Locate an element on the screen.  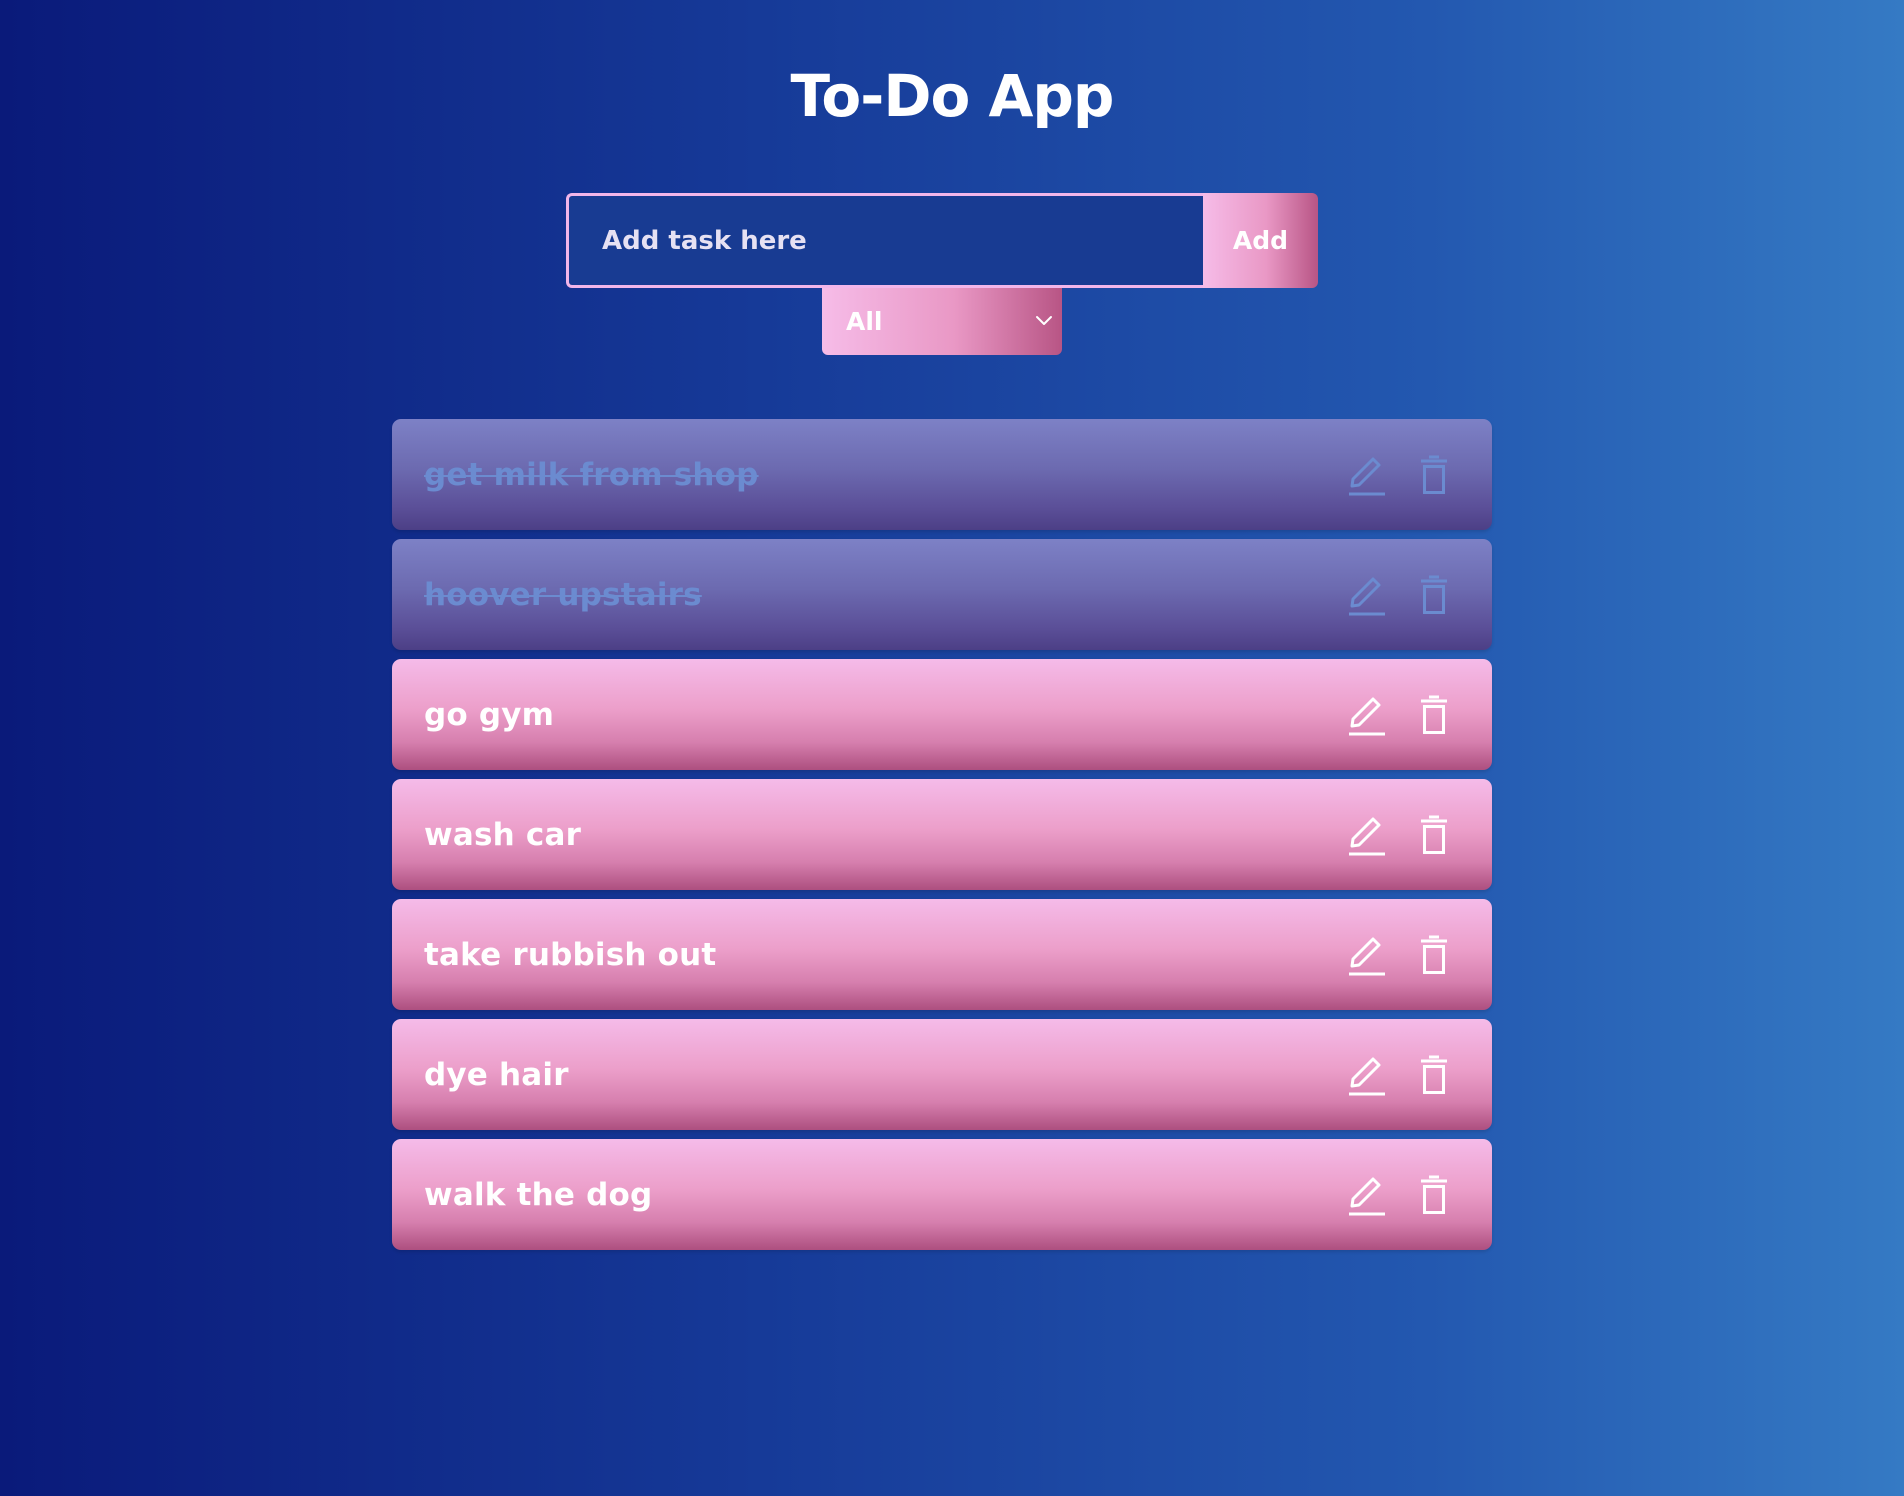
todo-text: hoover upstairs is located at coordinates (563, 594).